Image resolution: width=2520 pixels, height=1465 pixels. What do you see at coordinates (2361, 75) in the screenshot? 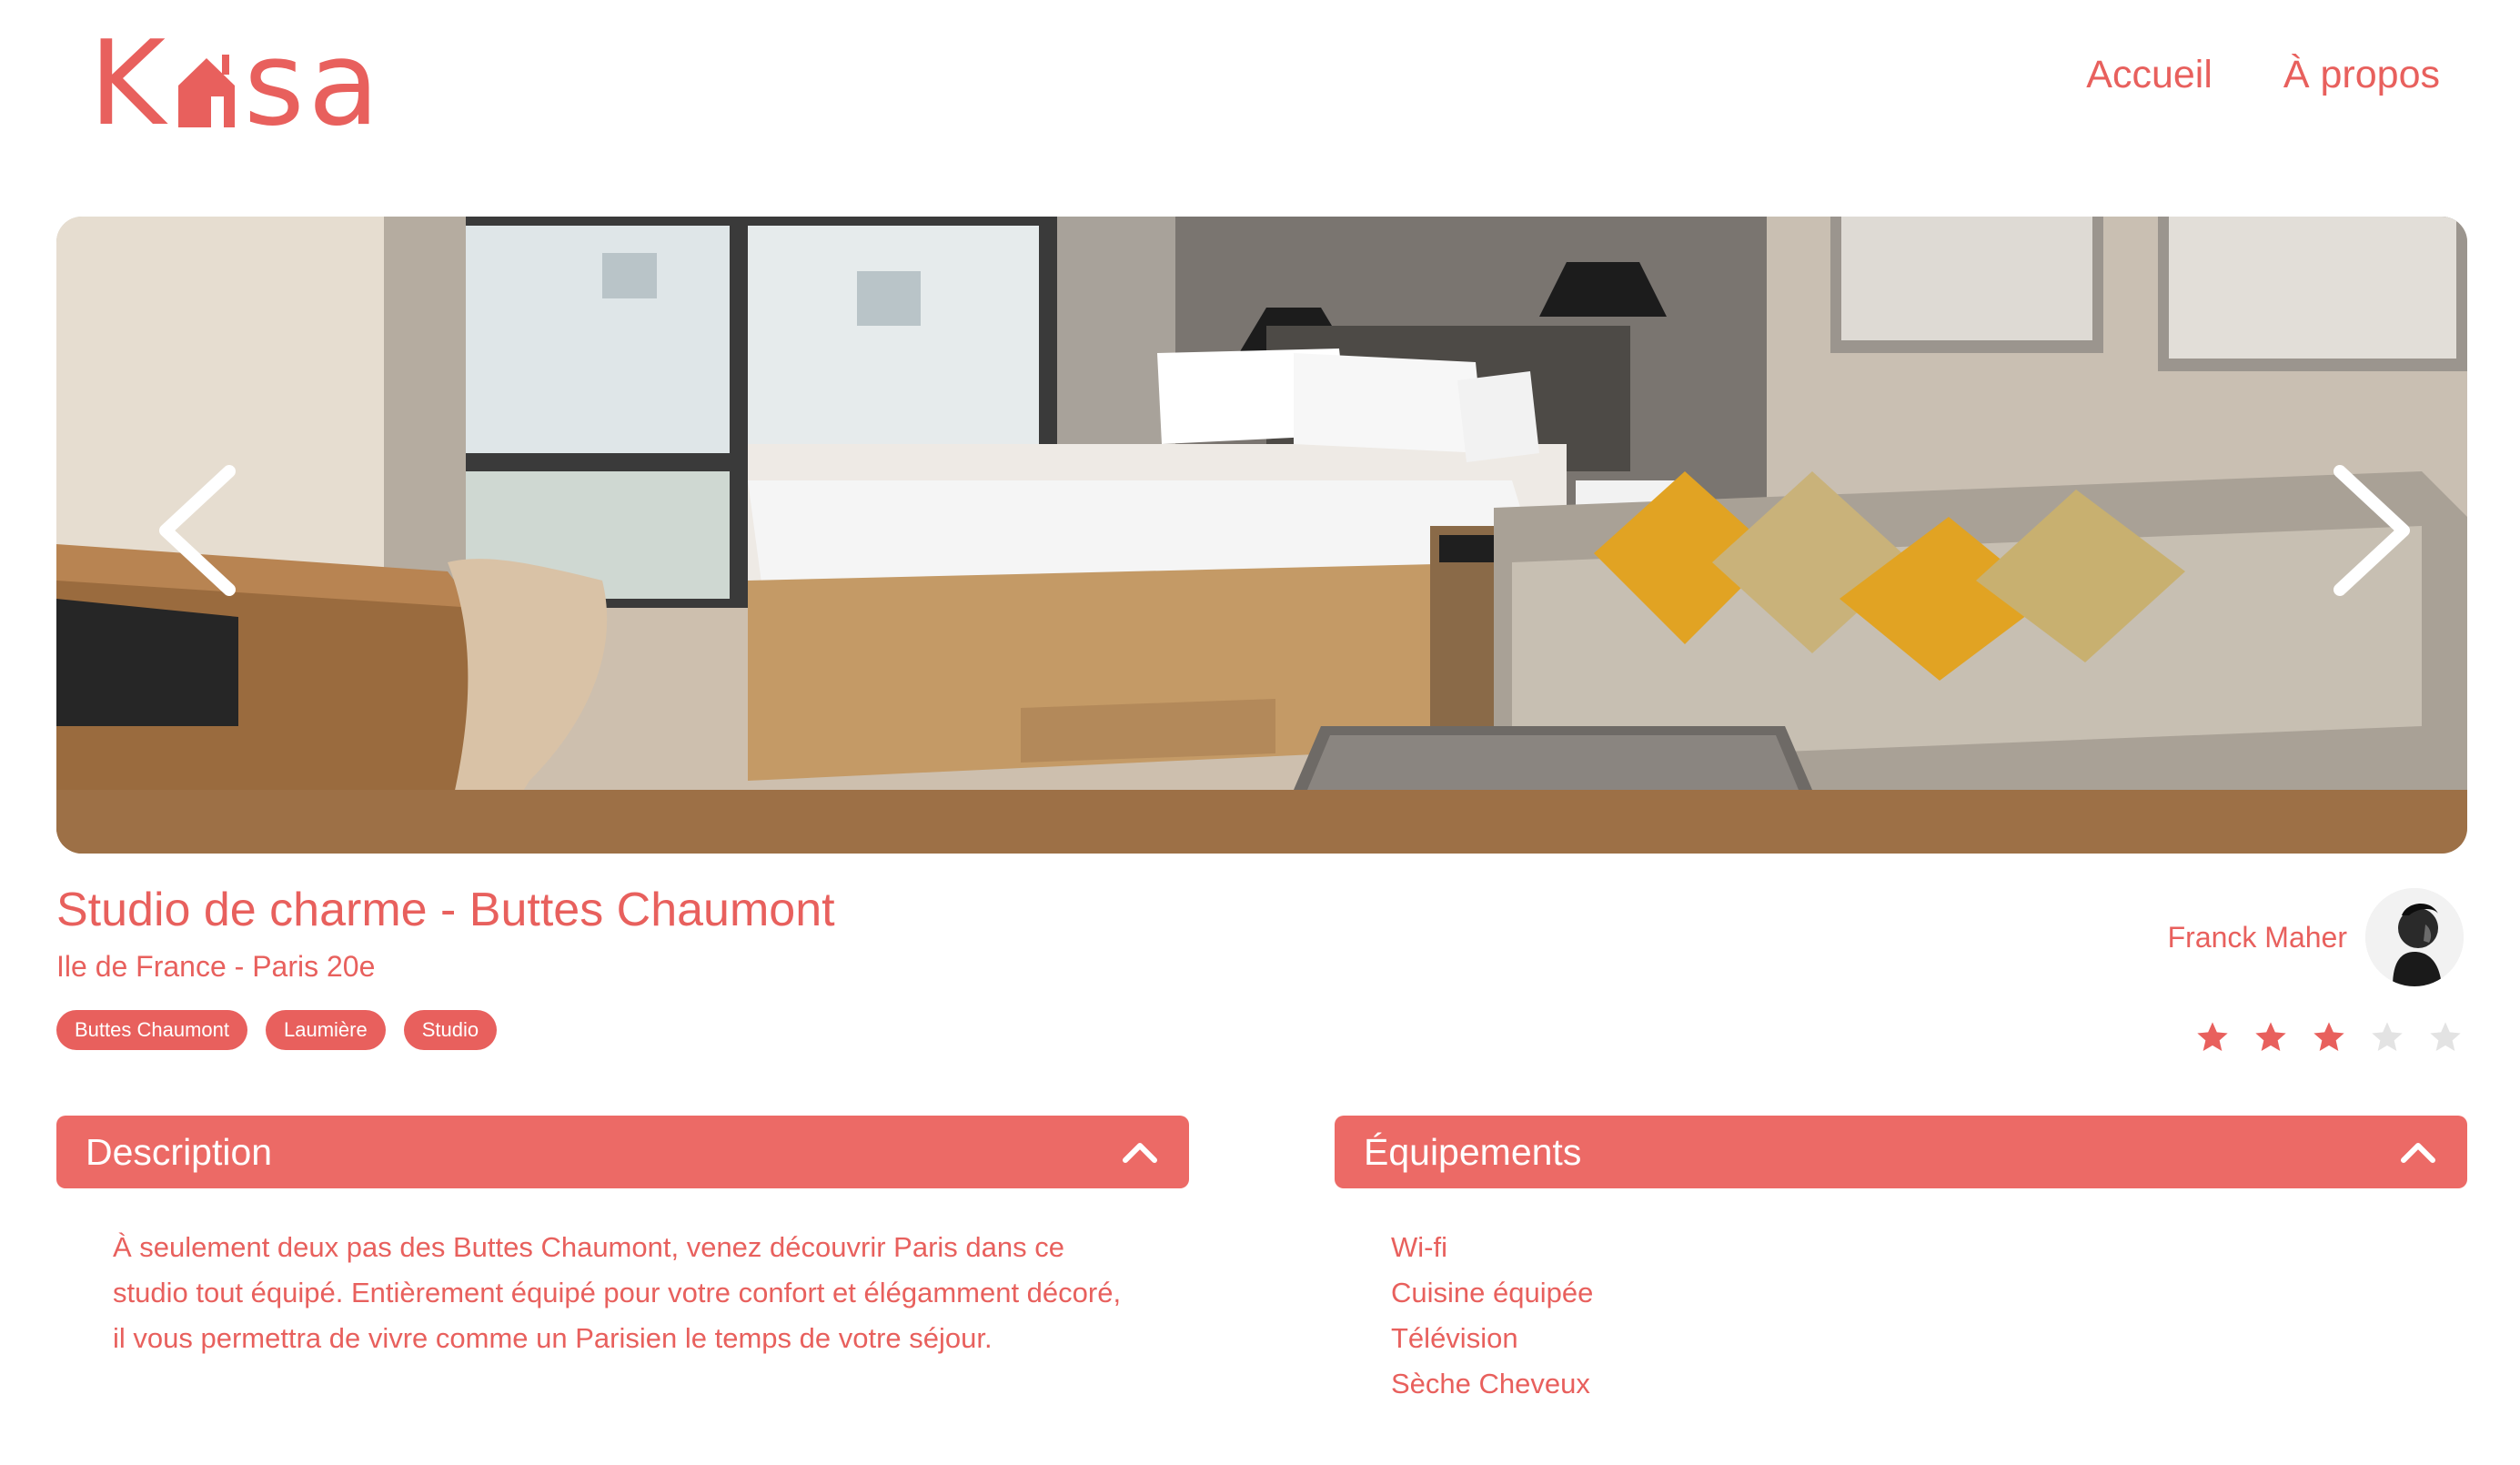
I see `nav-about-link: À propos` at bounding box center [2361, 75].